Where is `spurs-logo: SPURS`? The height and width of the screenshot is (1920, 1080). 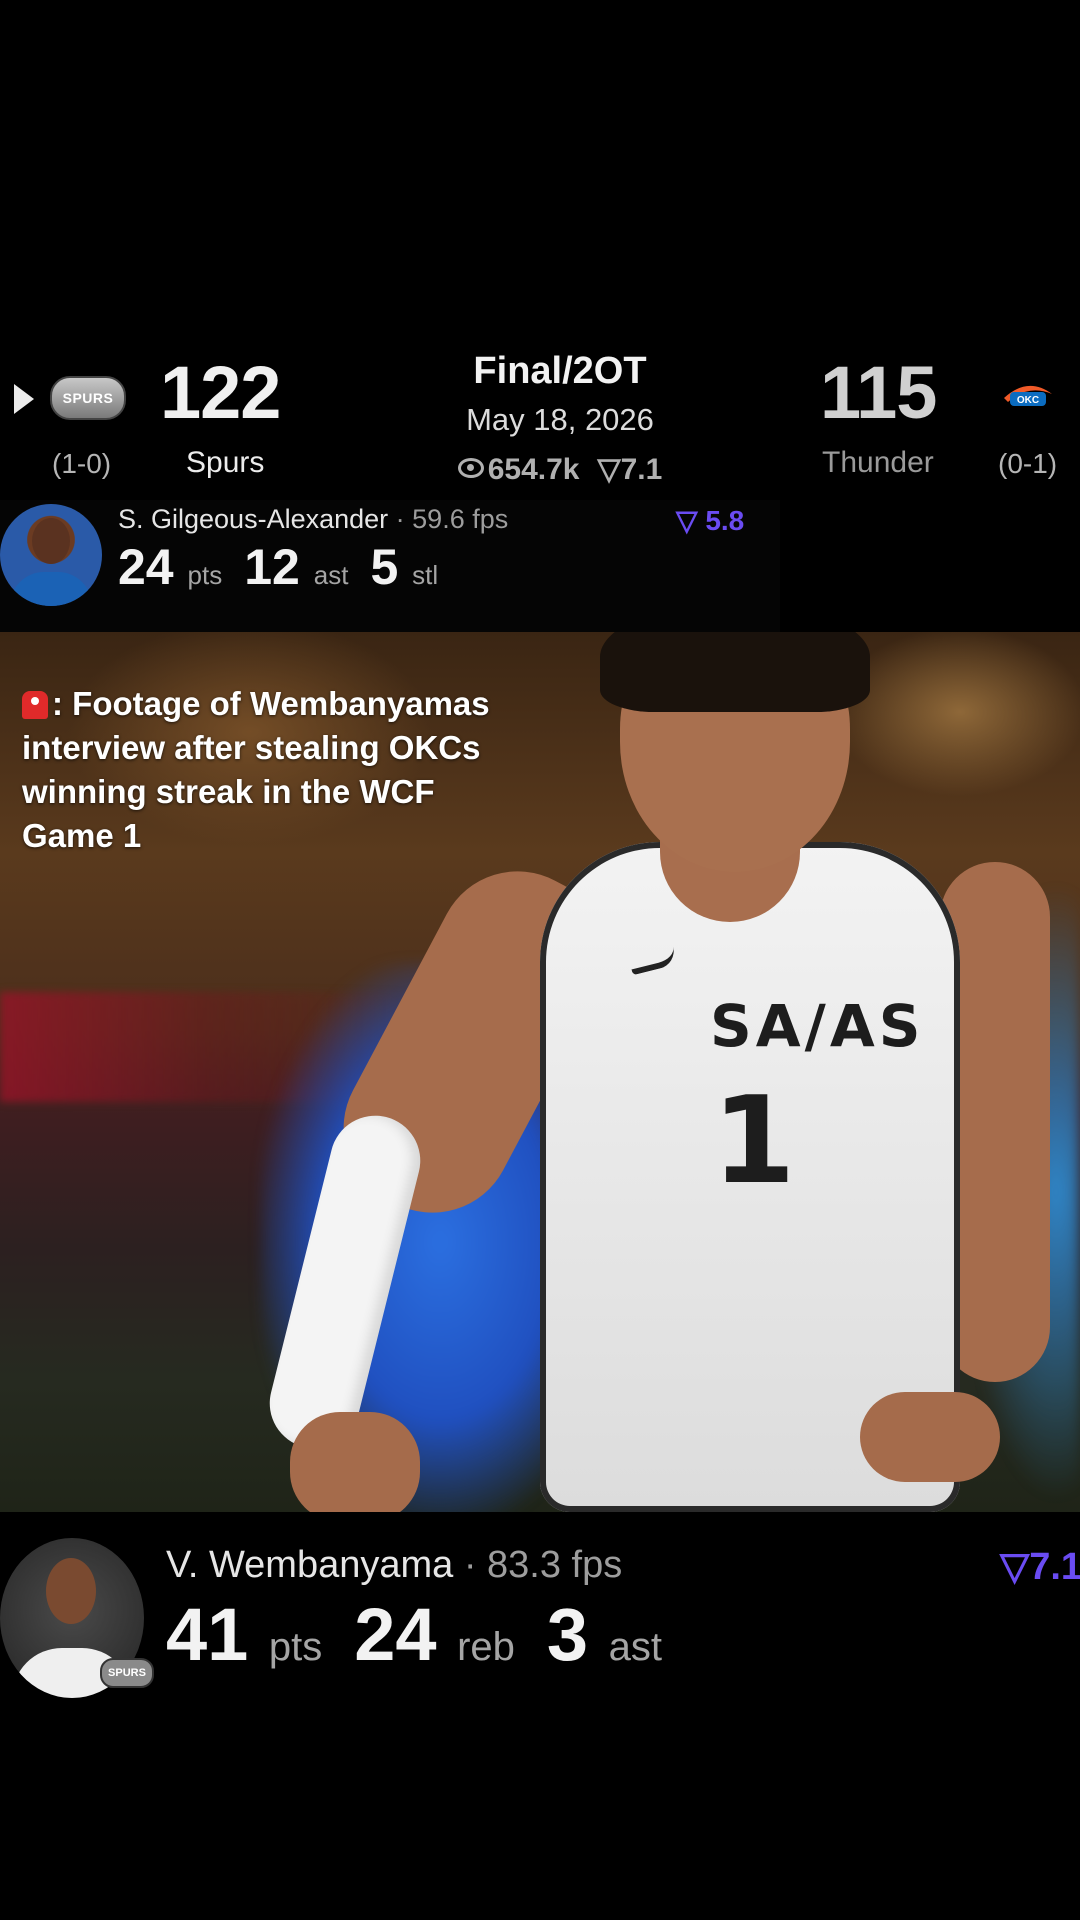 spurs-logo: SPURS is located at coordinates (88, 398).